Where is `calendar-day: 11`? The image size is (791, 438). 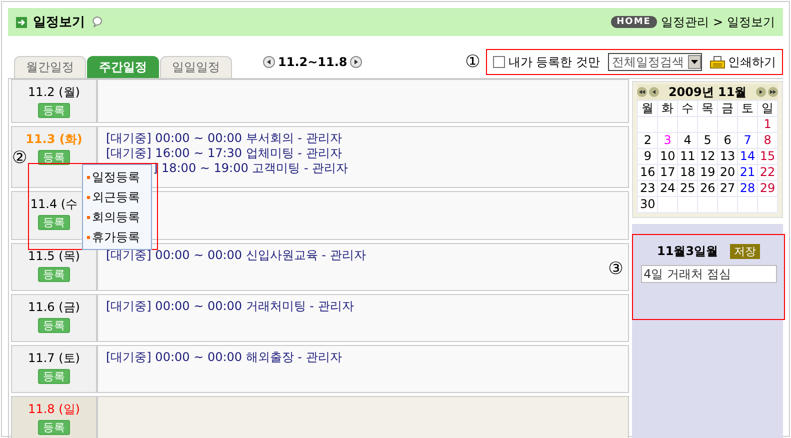 calendar-day: 11 is located at coordinates (688, 156).